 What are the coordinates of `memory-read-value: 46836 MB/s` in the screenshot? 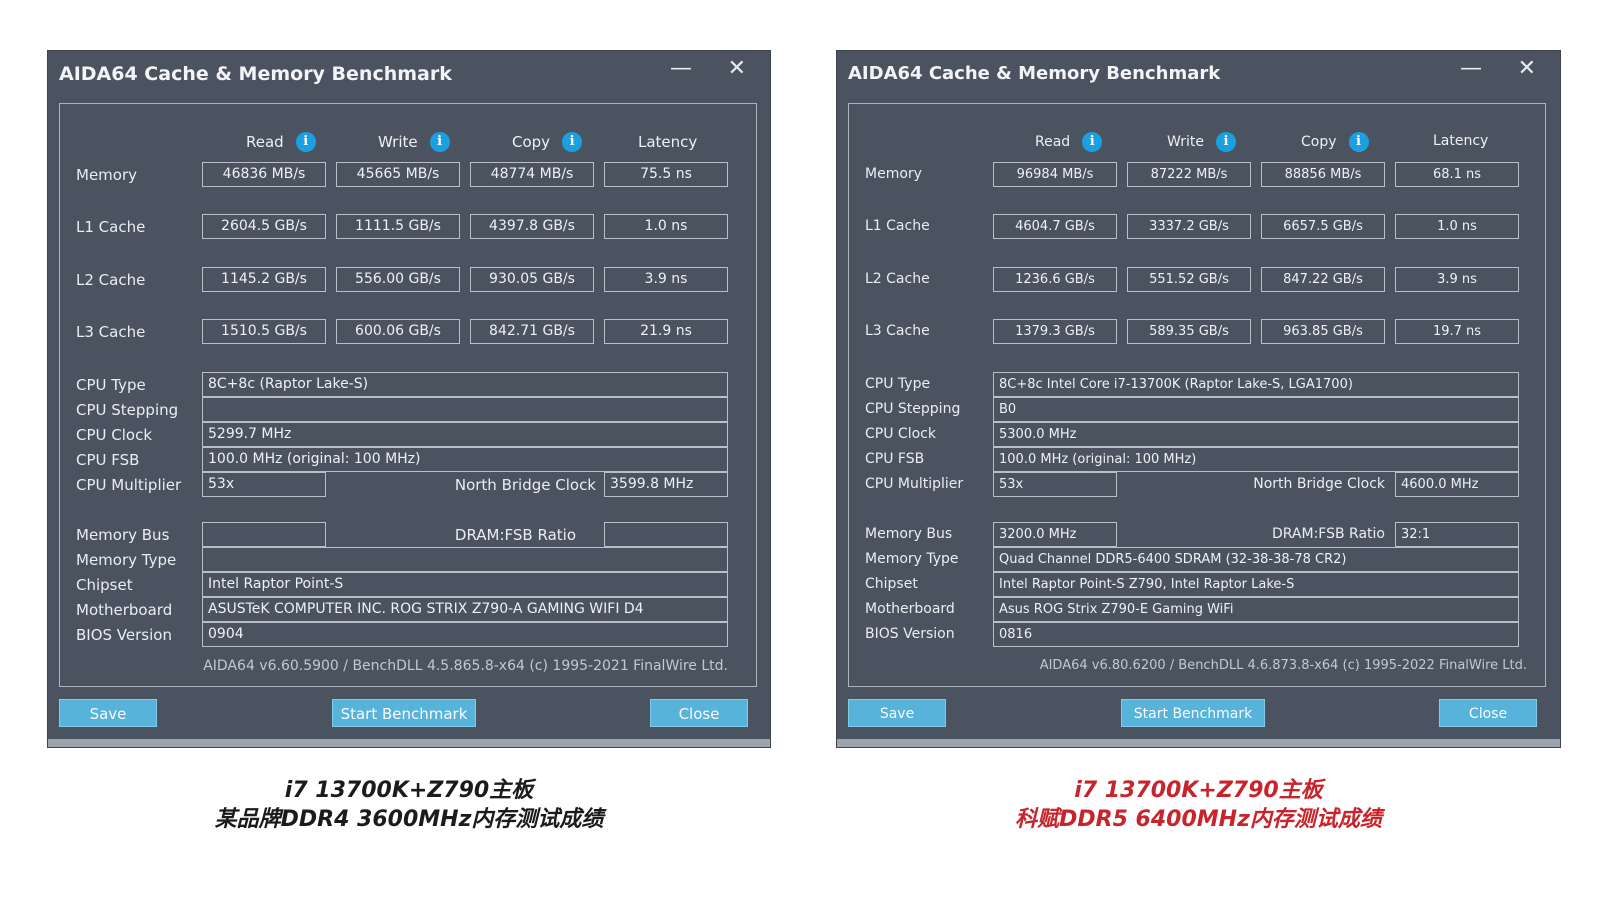 It's located at (264, 174).